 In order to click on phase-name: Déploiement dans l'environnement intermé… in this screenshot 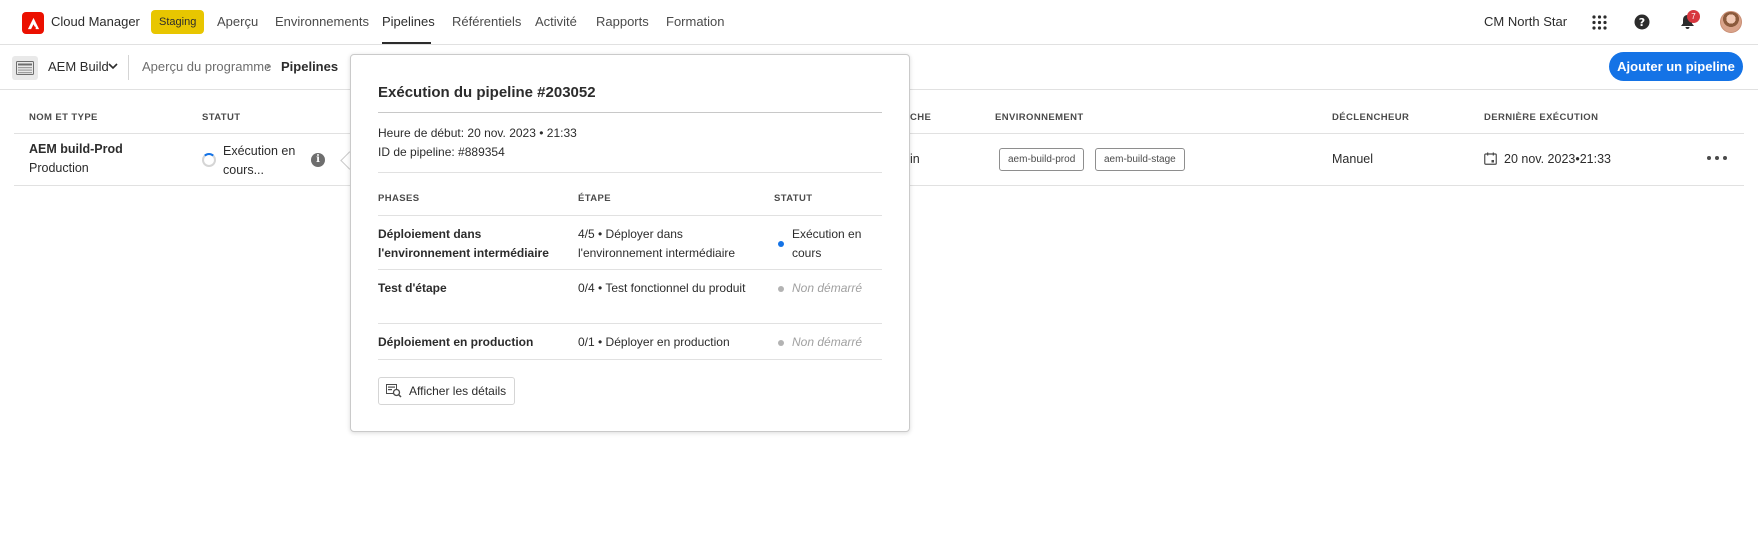, I will do `click(463, 243)`.